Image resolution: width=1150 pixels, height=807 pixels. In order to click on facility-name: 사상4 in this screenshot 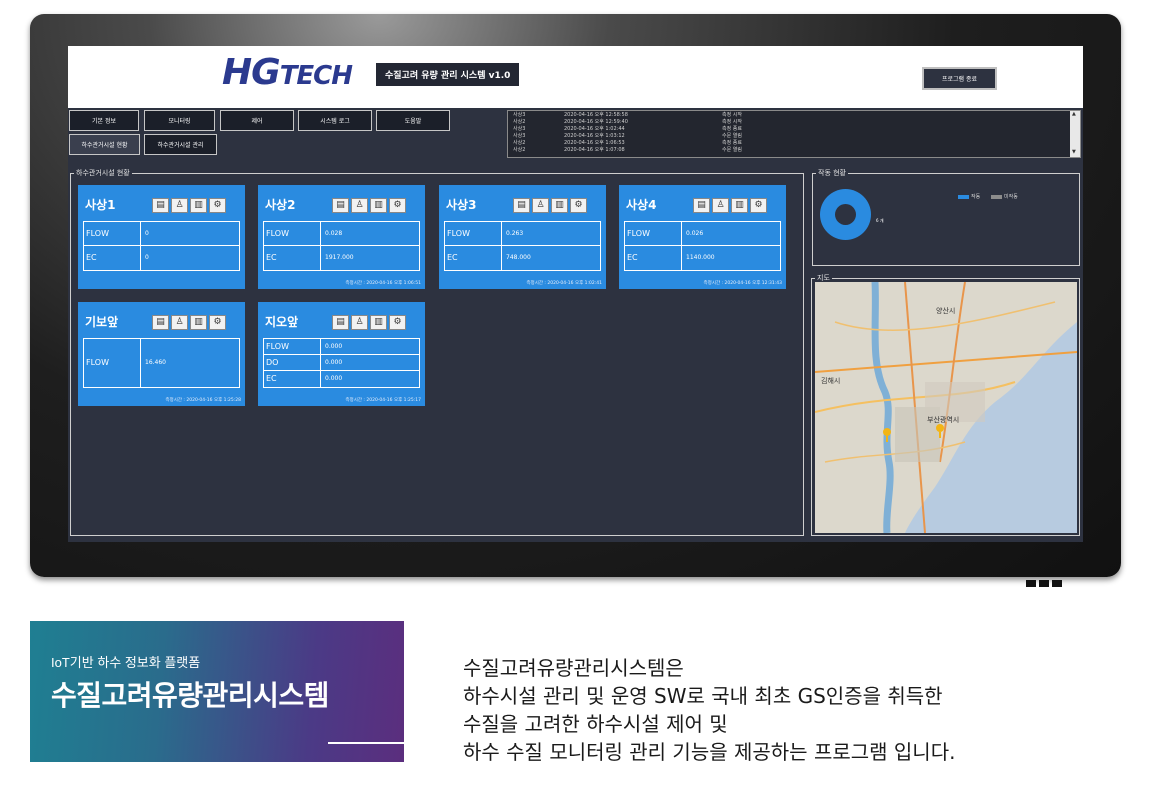, I will do `click(641, 205)`.